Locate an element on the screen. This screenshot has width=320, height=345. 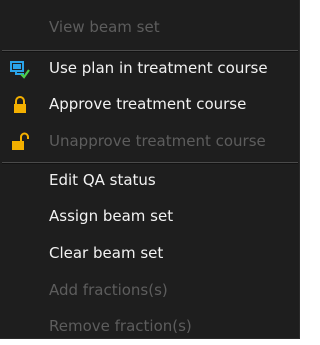
menu-item-label: Clear beam set is located at coordinates (106, 253).